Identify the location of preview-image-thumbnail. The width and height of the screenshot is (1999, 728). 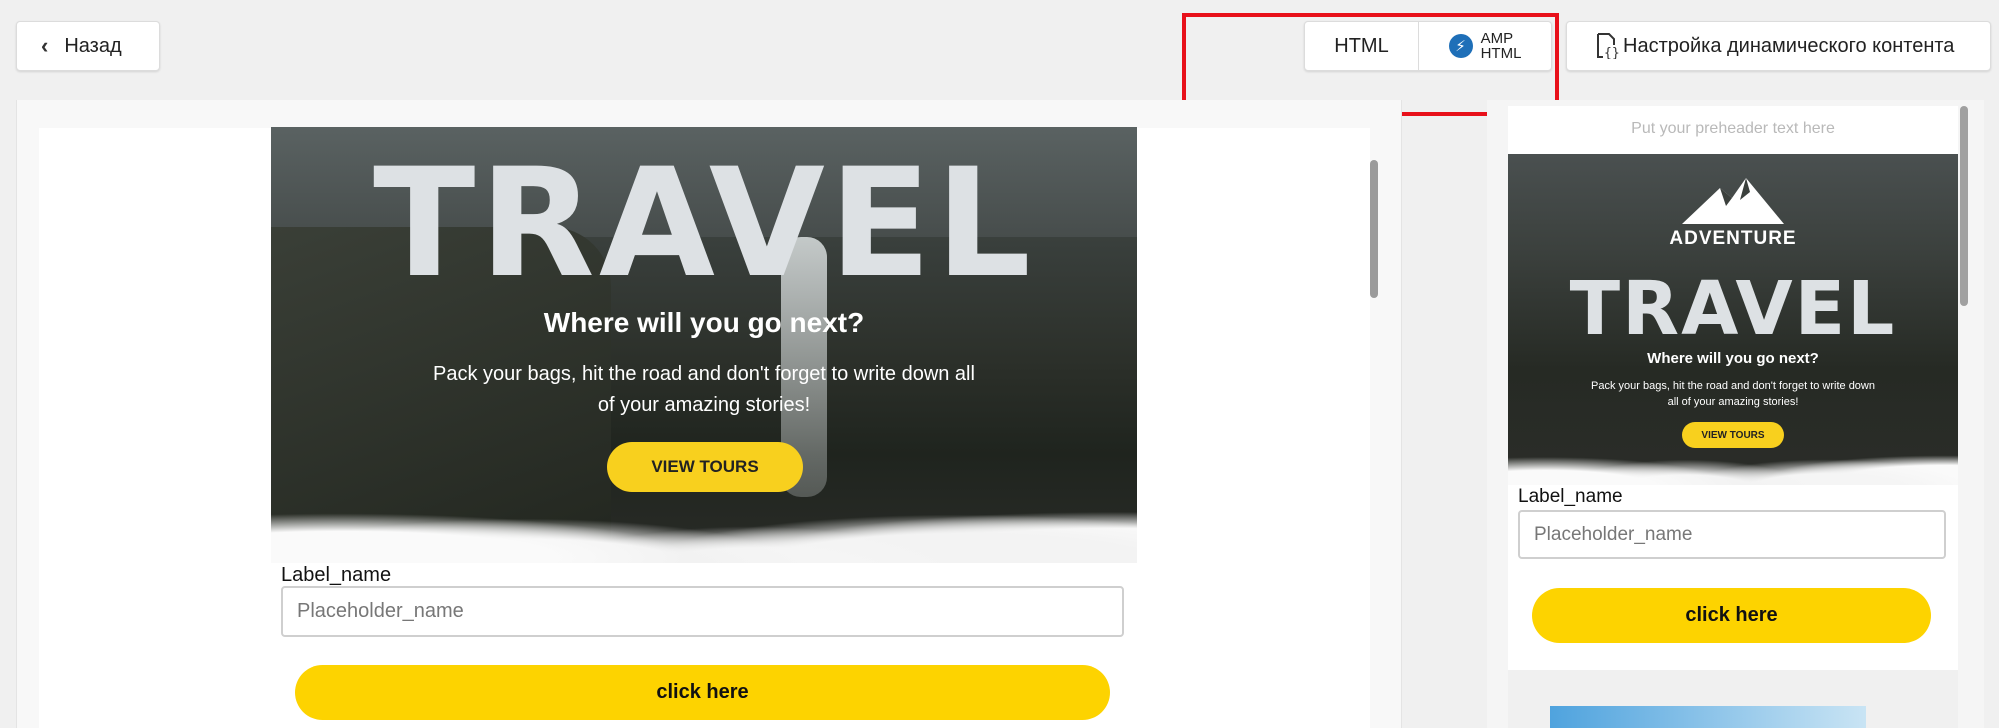
(1708, 717).